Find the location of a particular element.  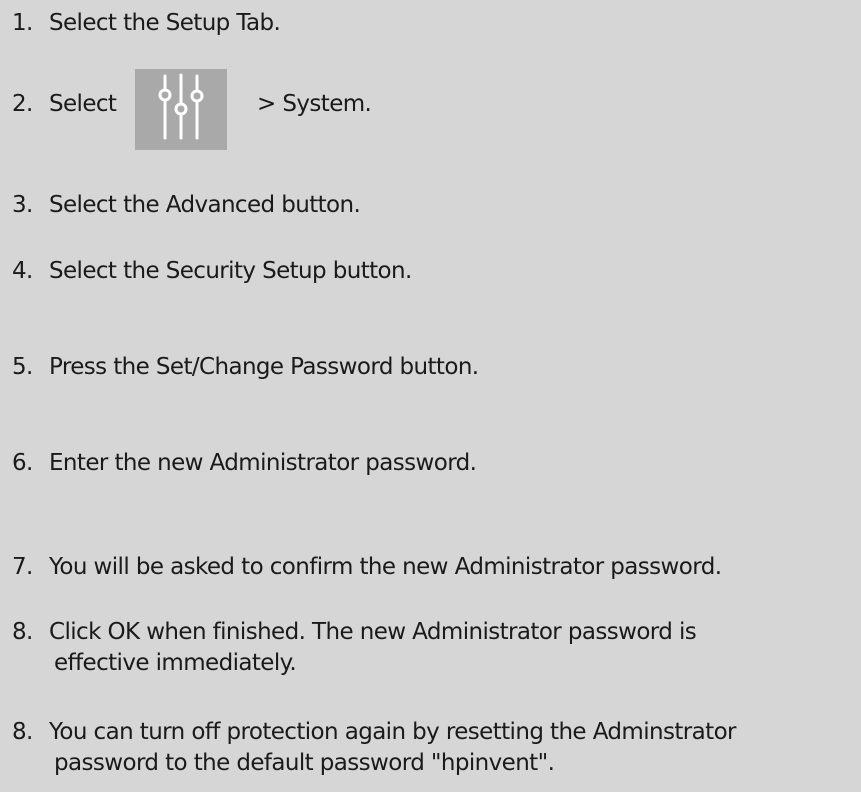

step-text: Select the Setup Tab. is located at coordinates (165, 23).